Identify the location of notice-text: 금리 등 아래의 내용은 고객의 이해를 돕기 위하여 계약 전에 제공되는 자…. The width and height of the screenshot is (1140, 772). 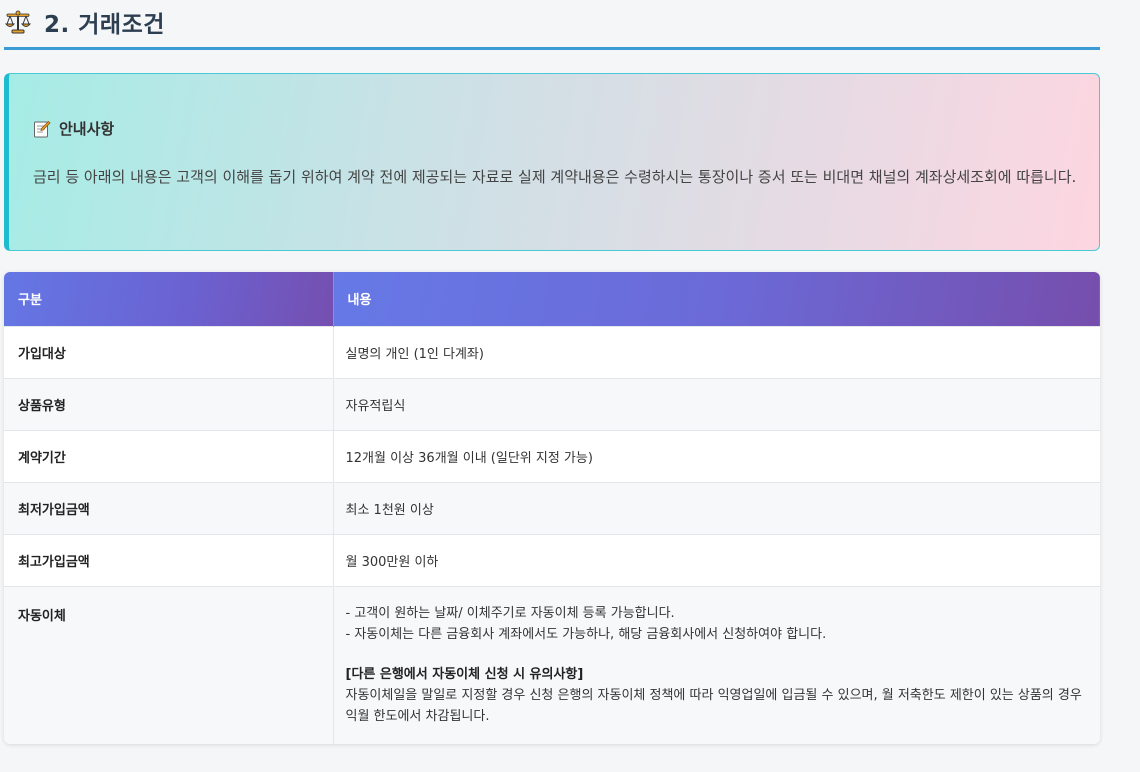
(555, 177).